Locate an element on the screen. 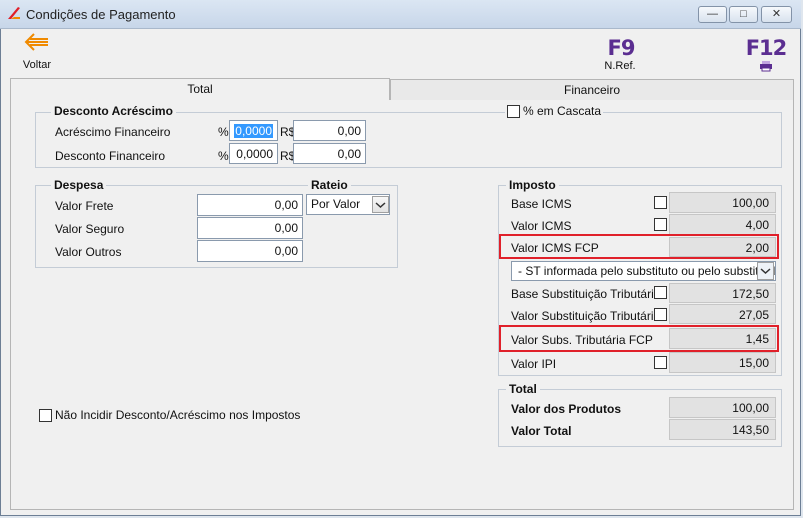 The image size is (803, 518). valor-icms-checkbox is located at coordinates (660, 224).